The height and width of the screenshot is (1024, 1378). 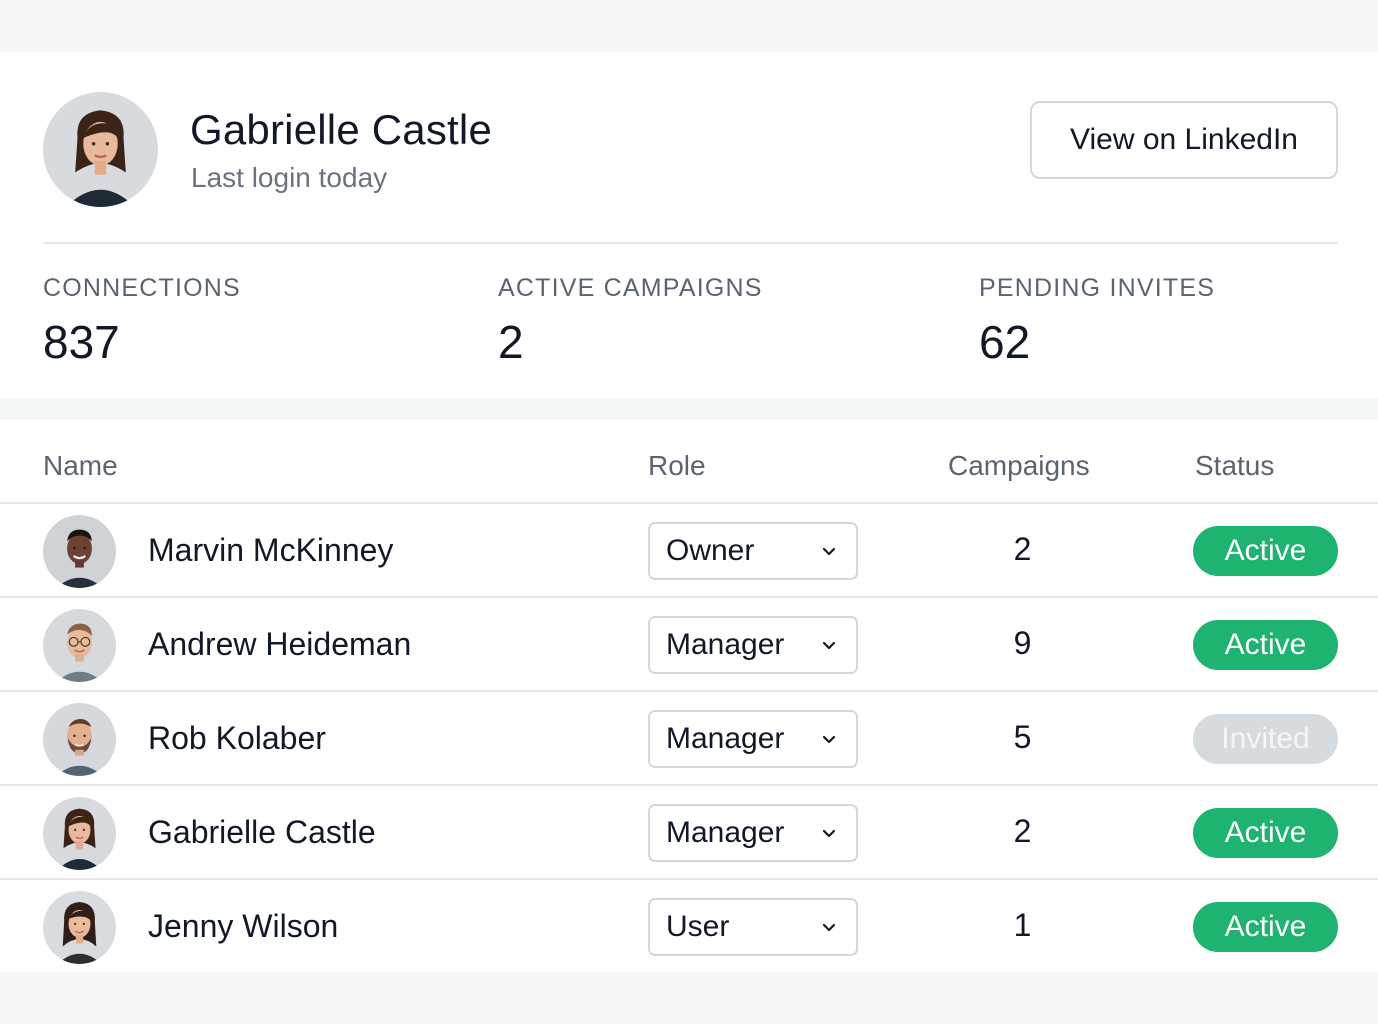 What do you see at coordinates (511, 342) in the screenshot?
I see `stat-value: 2` at bounding box center [511, 342].